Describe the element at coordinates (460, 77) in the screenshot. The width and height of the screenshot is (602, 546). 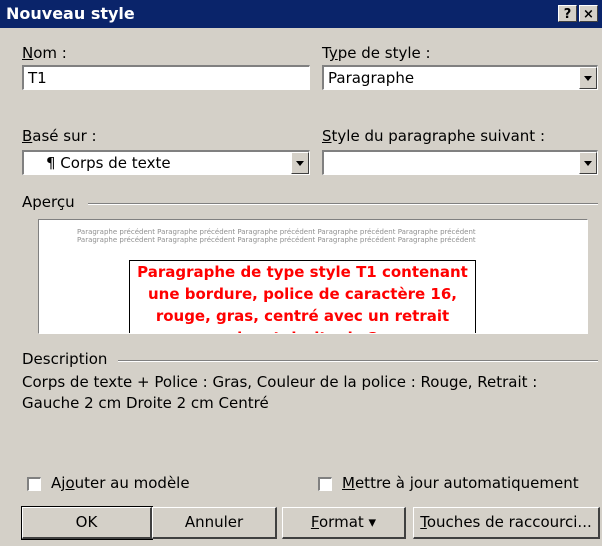
I see `style-type-select: Paragraphe` at that location.